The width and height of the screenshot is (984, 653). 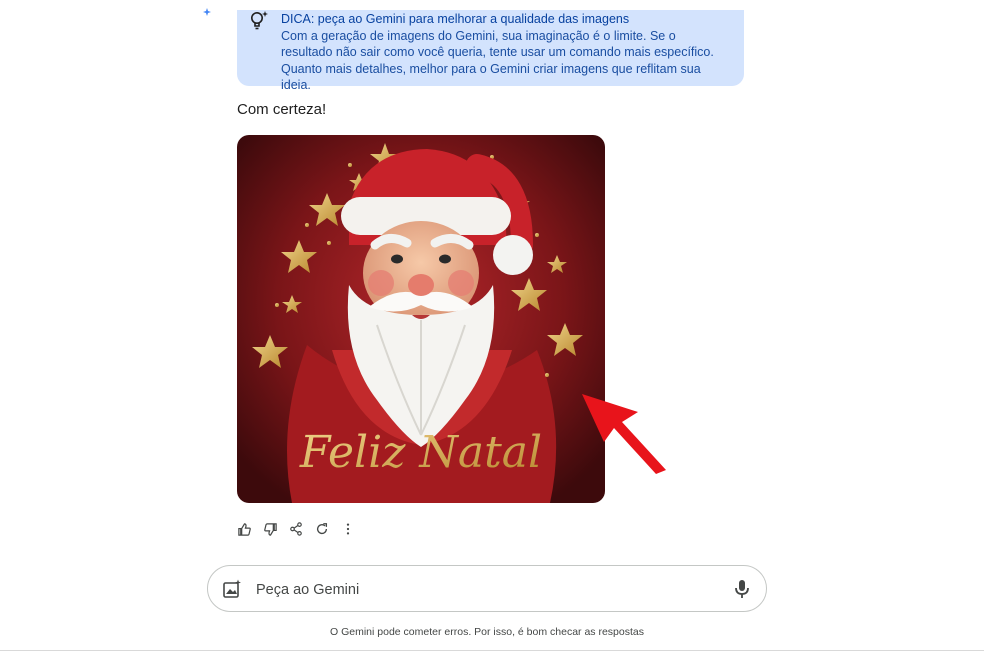 I want to click on microphone-icon, so click(x=742, y=589).